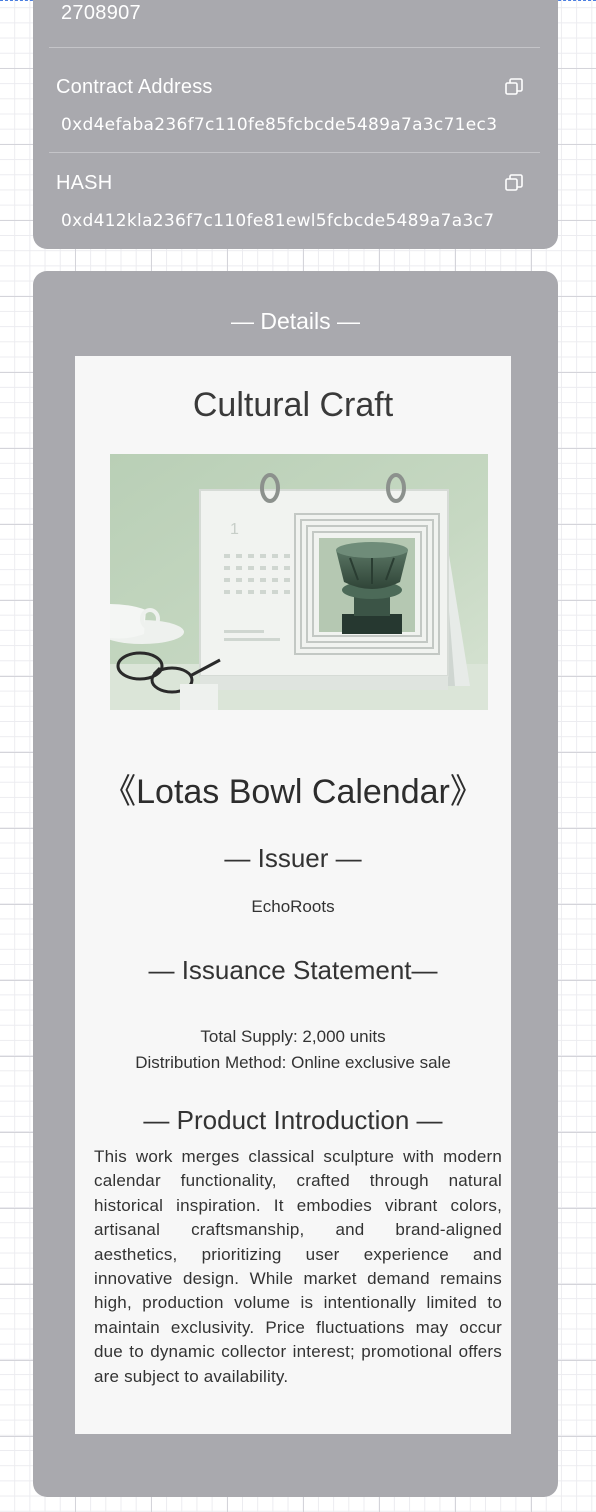  I want to click on svg-text: 1, so click(234, 529).